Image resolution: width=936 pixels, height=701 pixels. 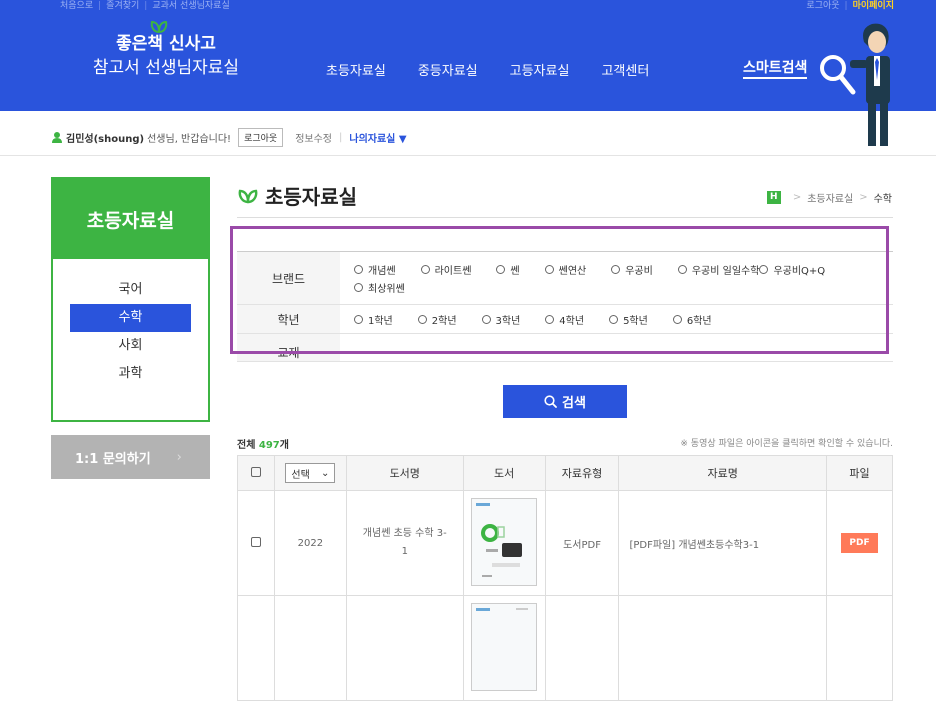 I want to click on grade-option: 2학년, so click(x=437, y=319).